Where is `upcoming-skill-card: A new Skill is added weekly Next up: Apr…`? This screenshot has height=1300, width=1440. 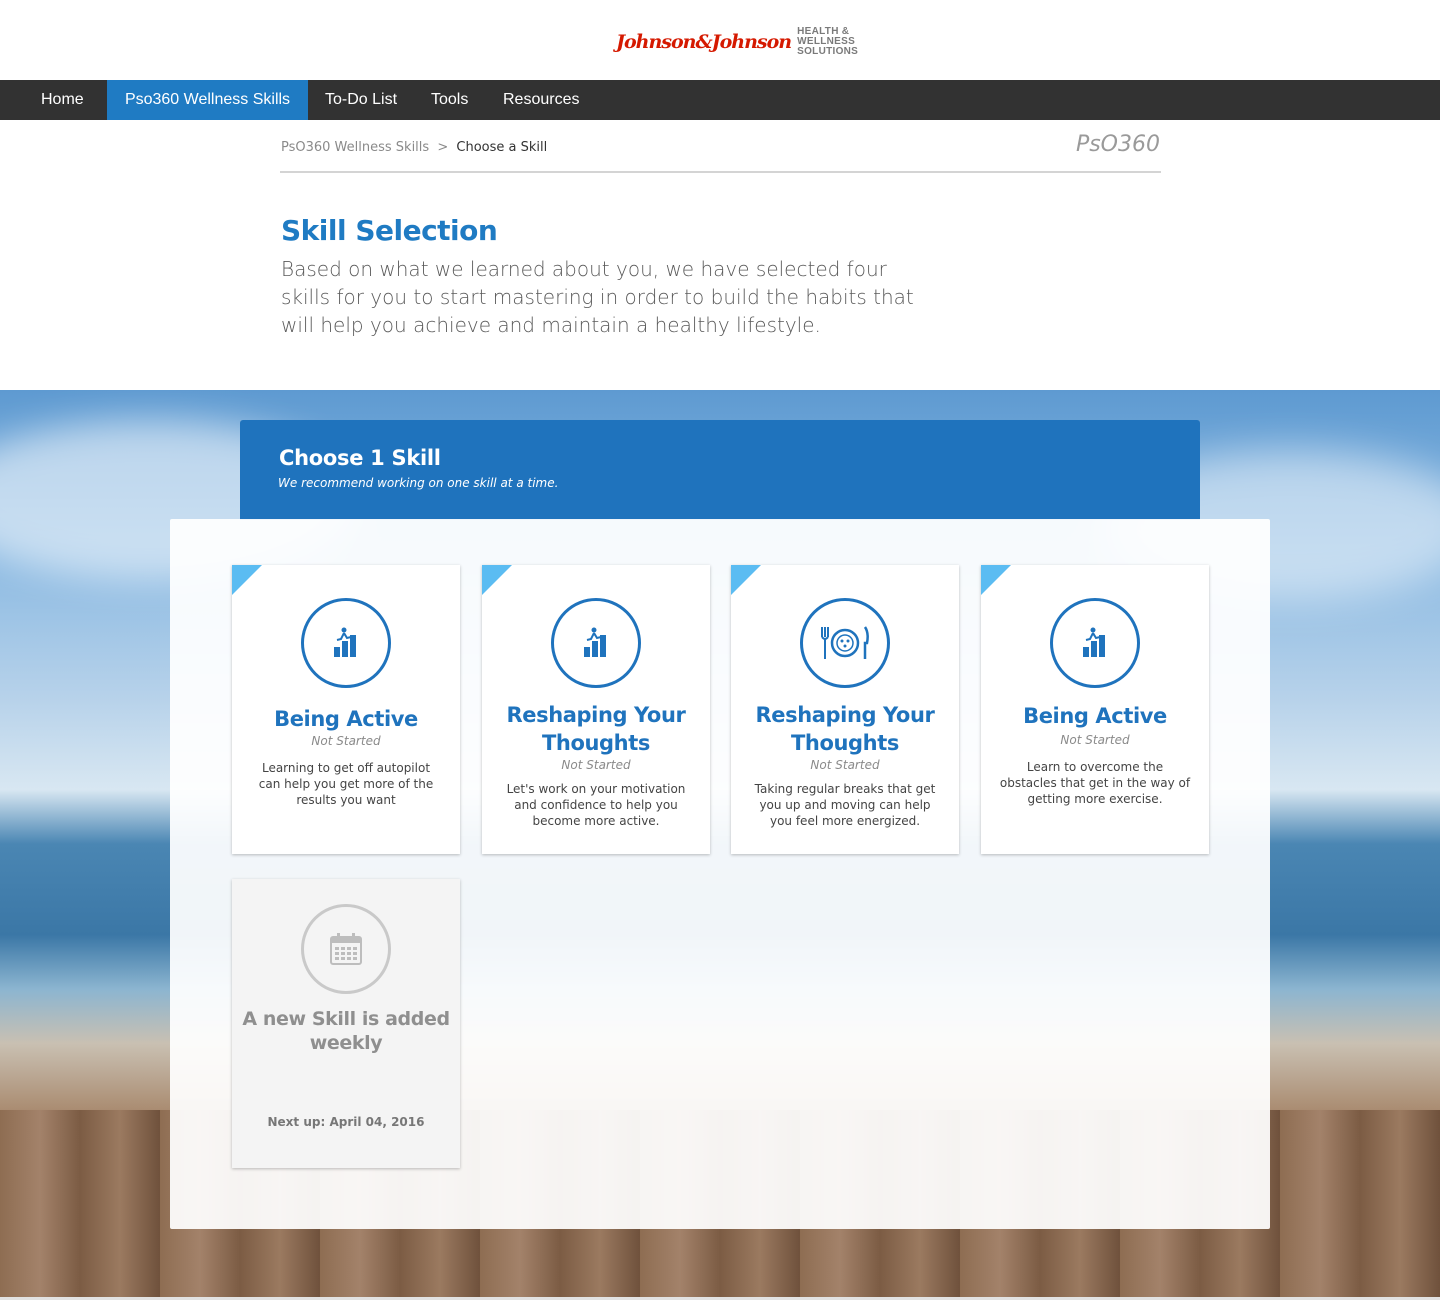
upcoming-skill-card: A new Skill is added weekly Next up: Apr… is located at coordinates (346, 1023).